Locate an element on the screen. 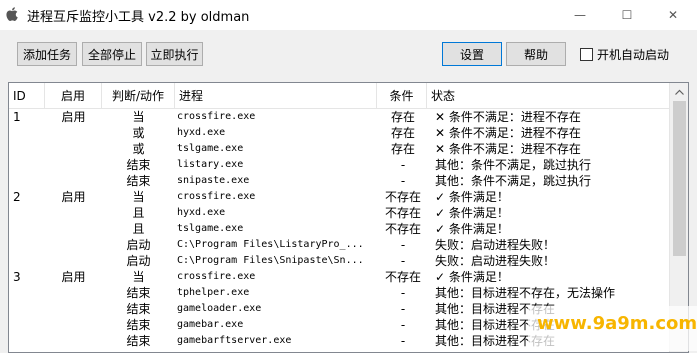 The image size is (697, 353). autostart-checkbox is located at coordinates (586, 54).